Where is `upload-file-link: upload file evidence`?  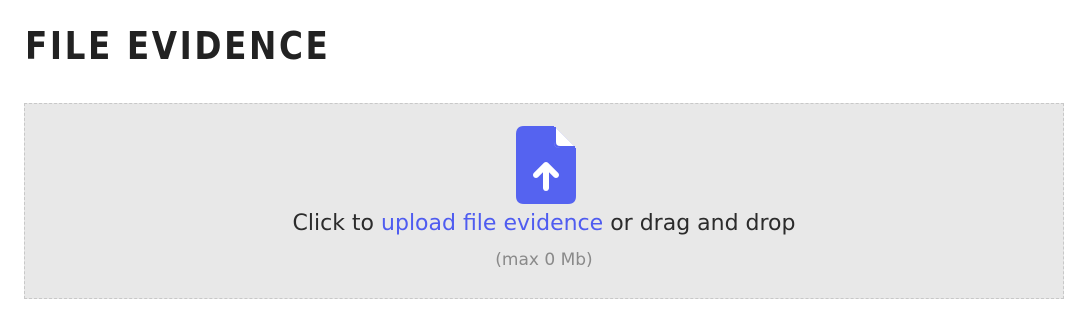
upload-file-link: upload file evidence is located at coordinates (492, 223).